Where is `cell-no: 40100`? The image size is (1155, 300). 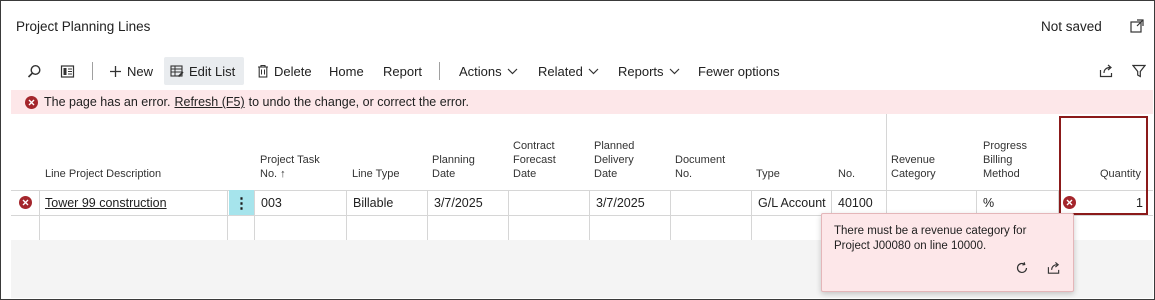 cell-no: 40100 is located at coordinates (855, 202).